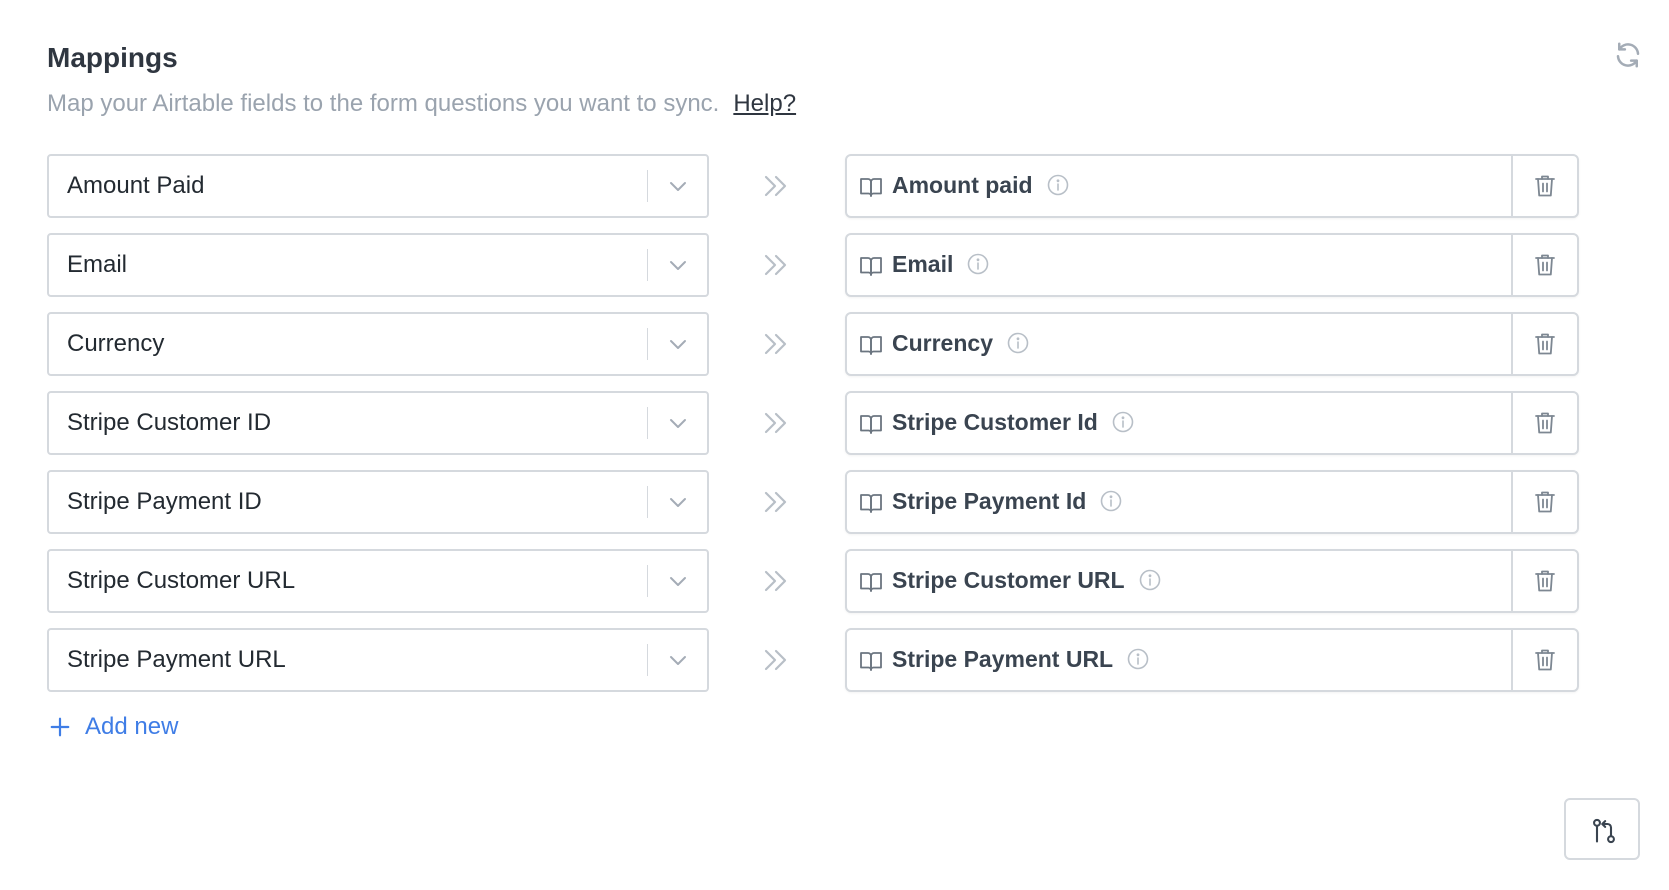 Image resolution: width=1669 pixels, height=890 pixels. Describe the element at coordinates (1212, 423) in the screenshot. I see `form-question: Stripe Customer Id` at that location.